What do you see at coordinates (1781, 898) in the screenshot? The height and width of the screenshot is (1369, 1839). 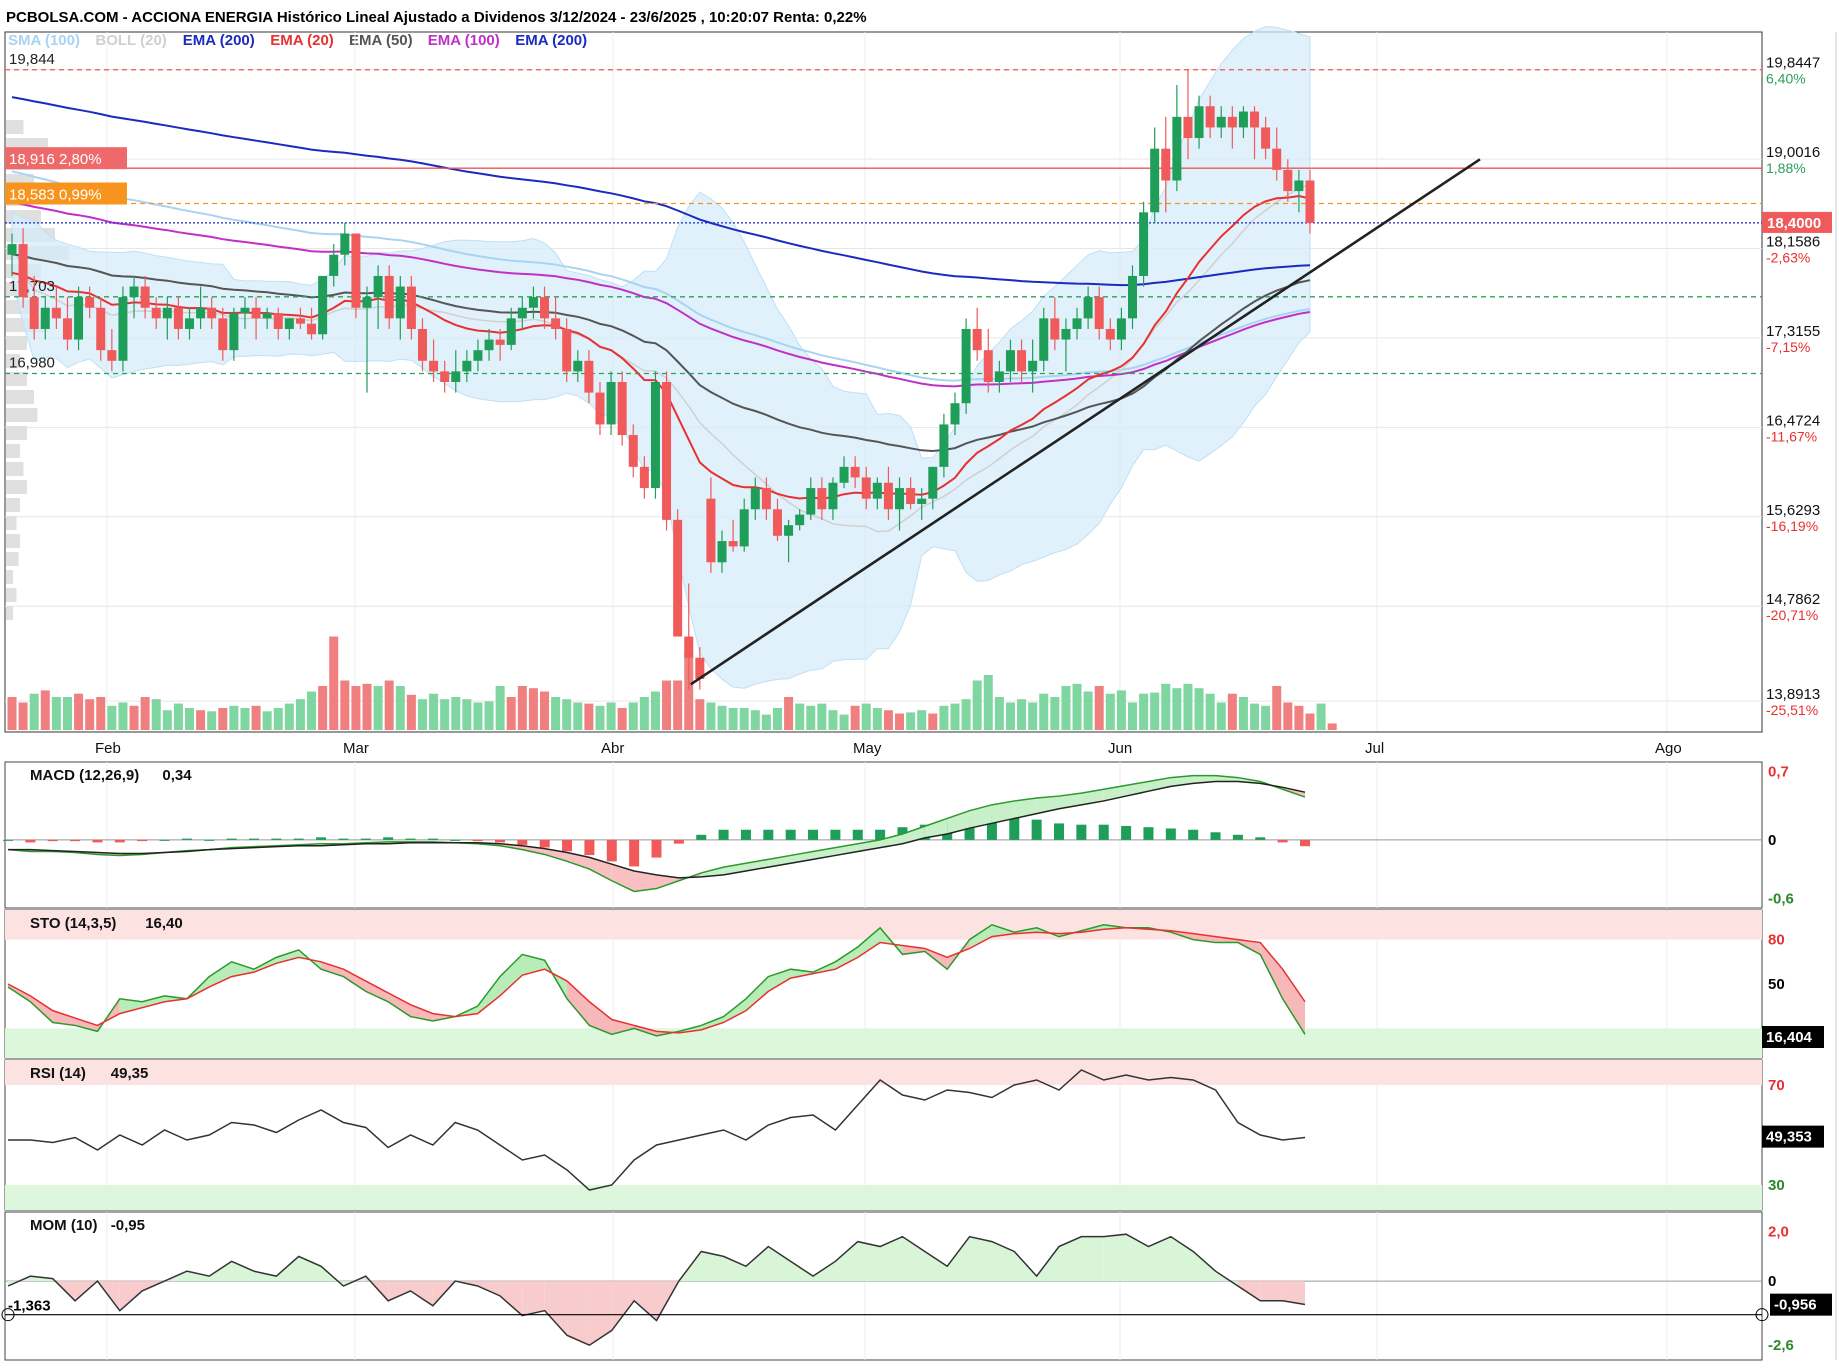 I see `panel-axis-label: -0,6` at bounding box center [1781, 898].